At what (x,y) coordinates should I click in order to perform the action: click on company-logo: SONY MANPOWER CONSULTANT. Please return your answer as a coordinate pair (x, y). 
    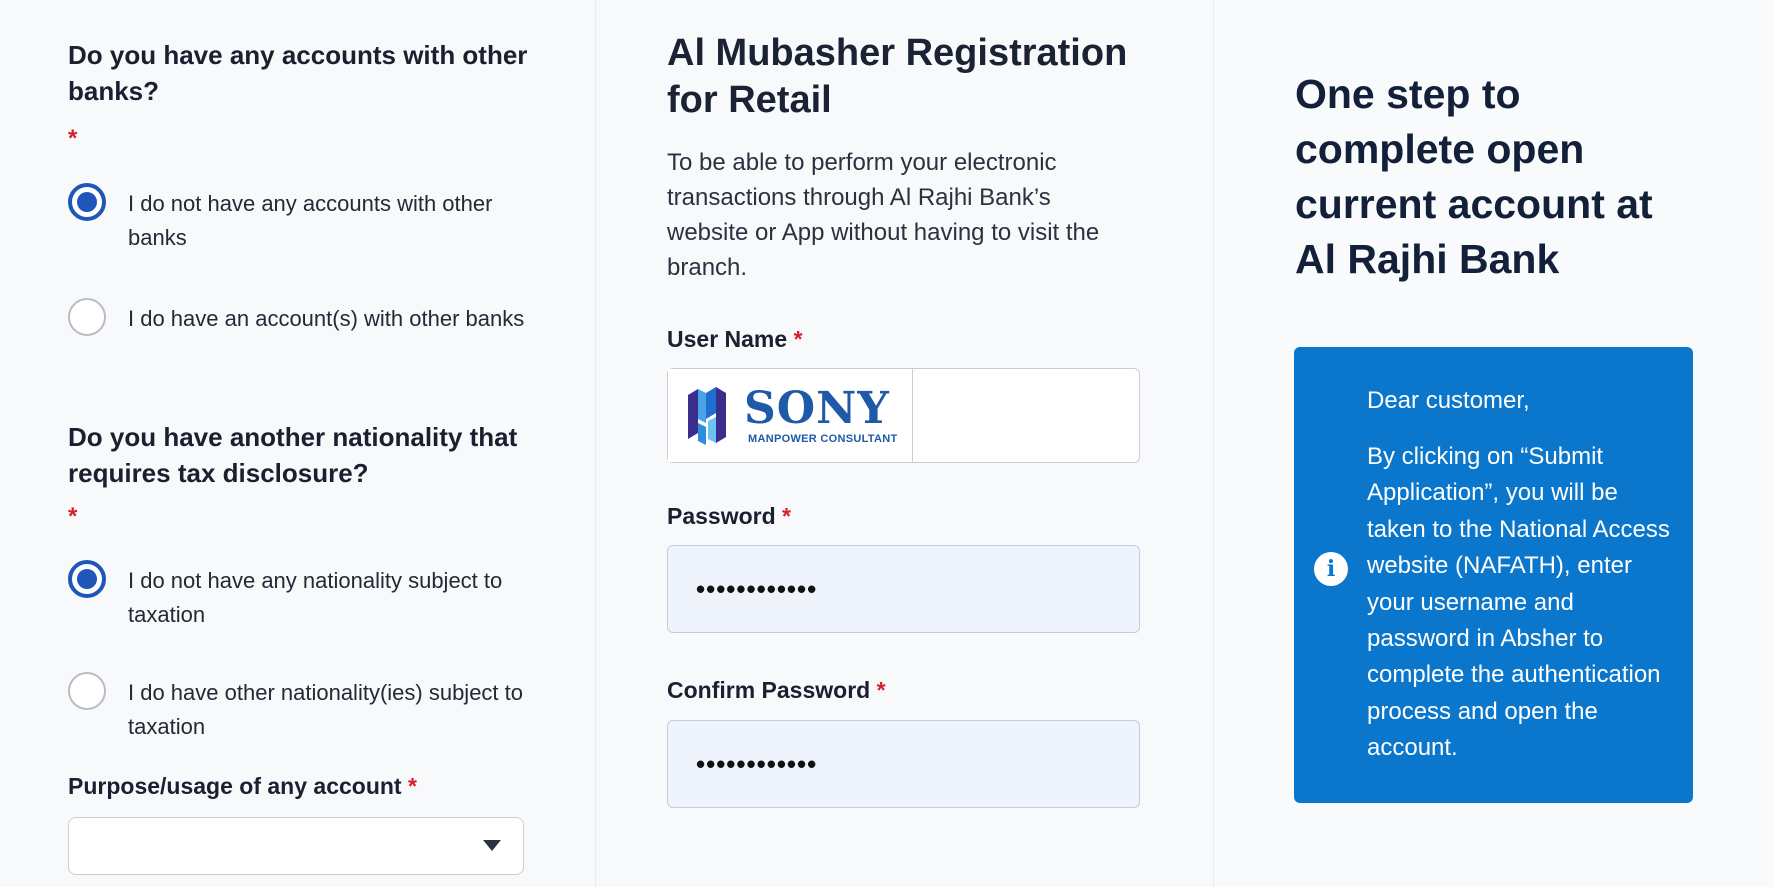
    Looking at the image, I should click on (790, 415).